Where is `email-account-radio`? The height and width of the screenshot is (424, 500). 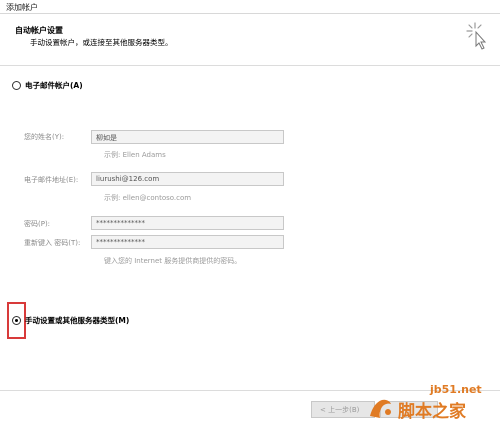 email-account-radio is located at coordinates (16, 85).